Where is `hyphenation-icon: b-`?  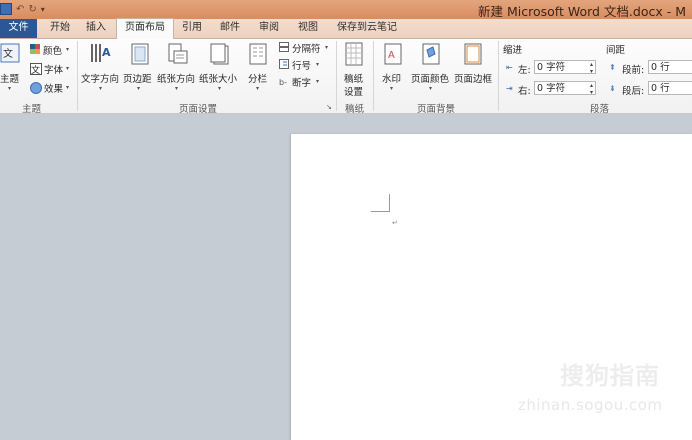 hyphenation-icon: b- is located at coordinates (283, 82).